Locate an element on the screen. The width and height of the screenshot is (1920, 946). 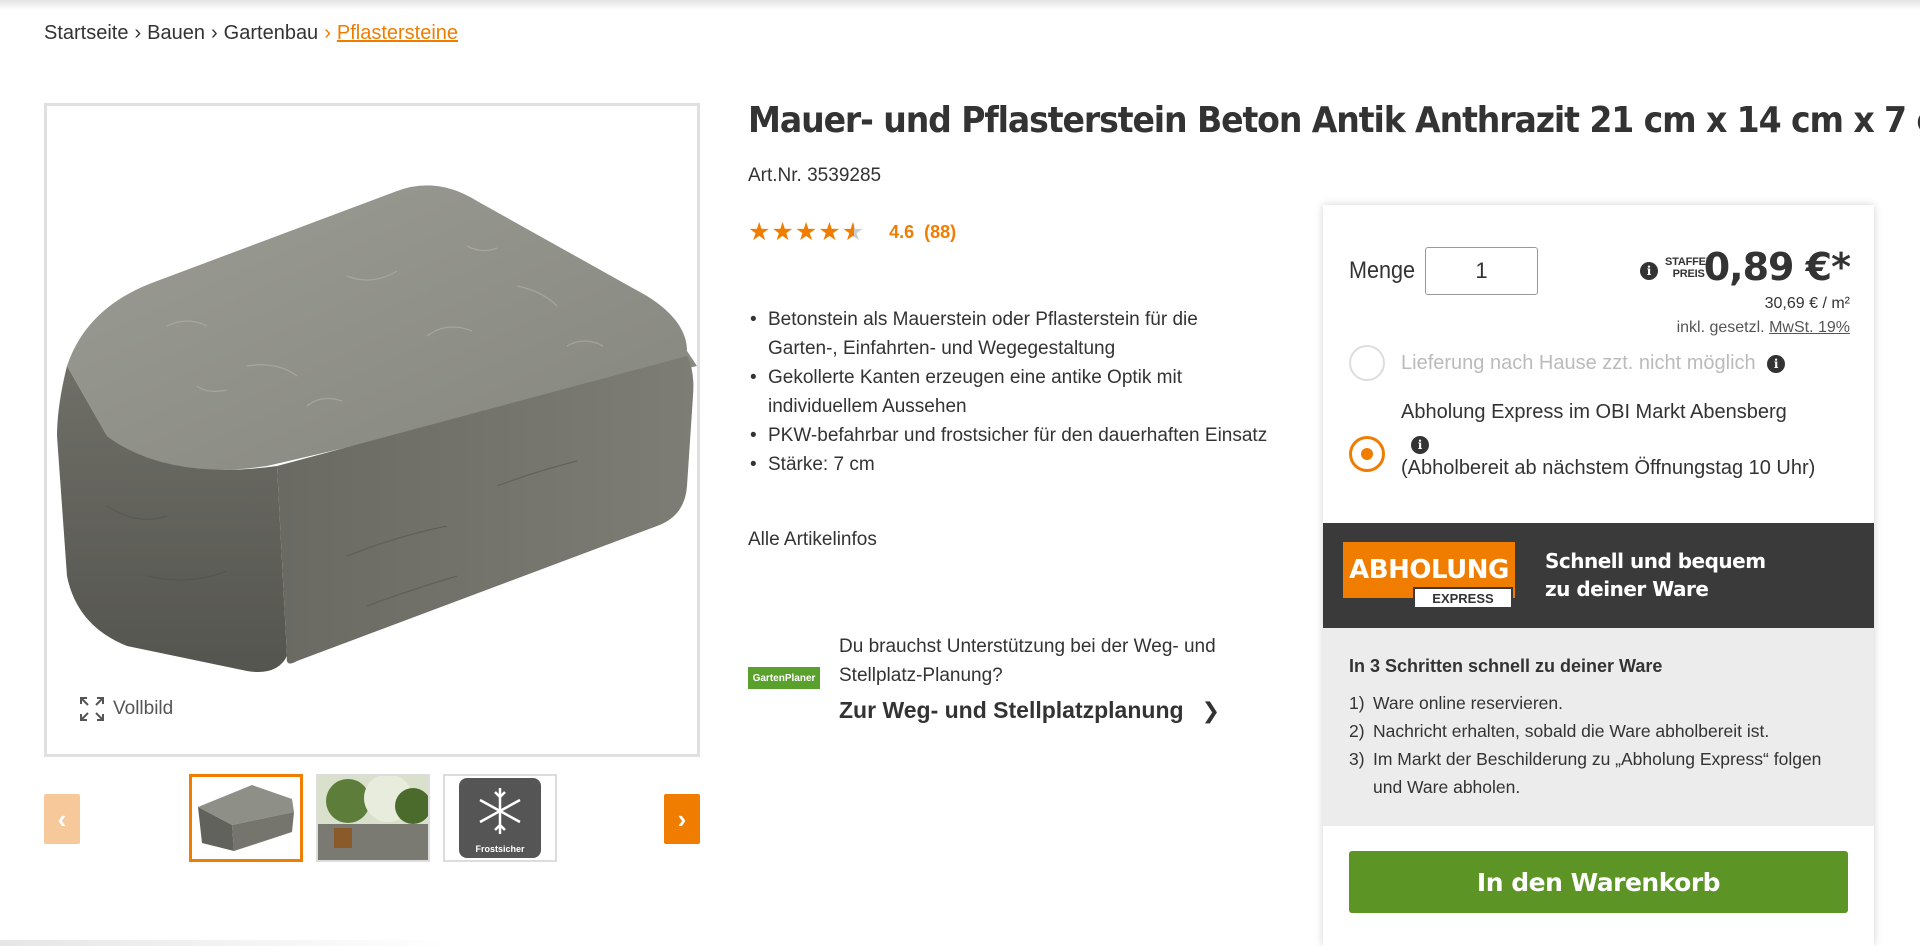
article-number: Art.Nr. 3539285 is located at coordinates (815, 175).